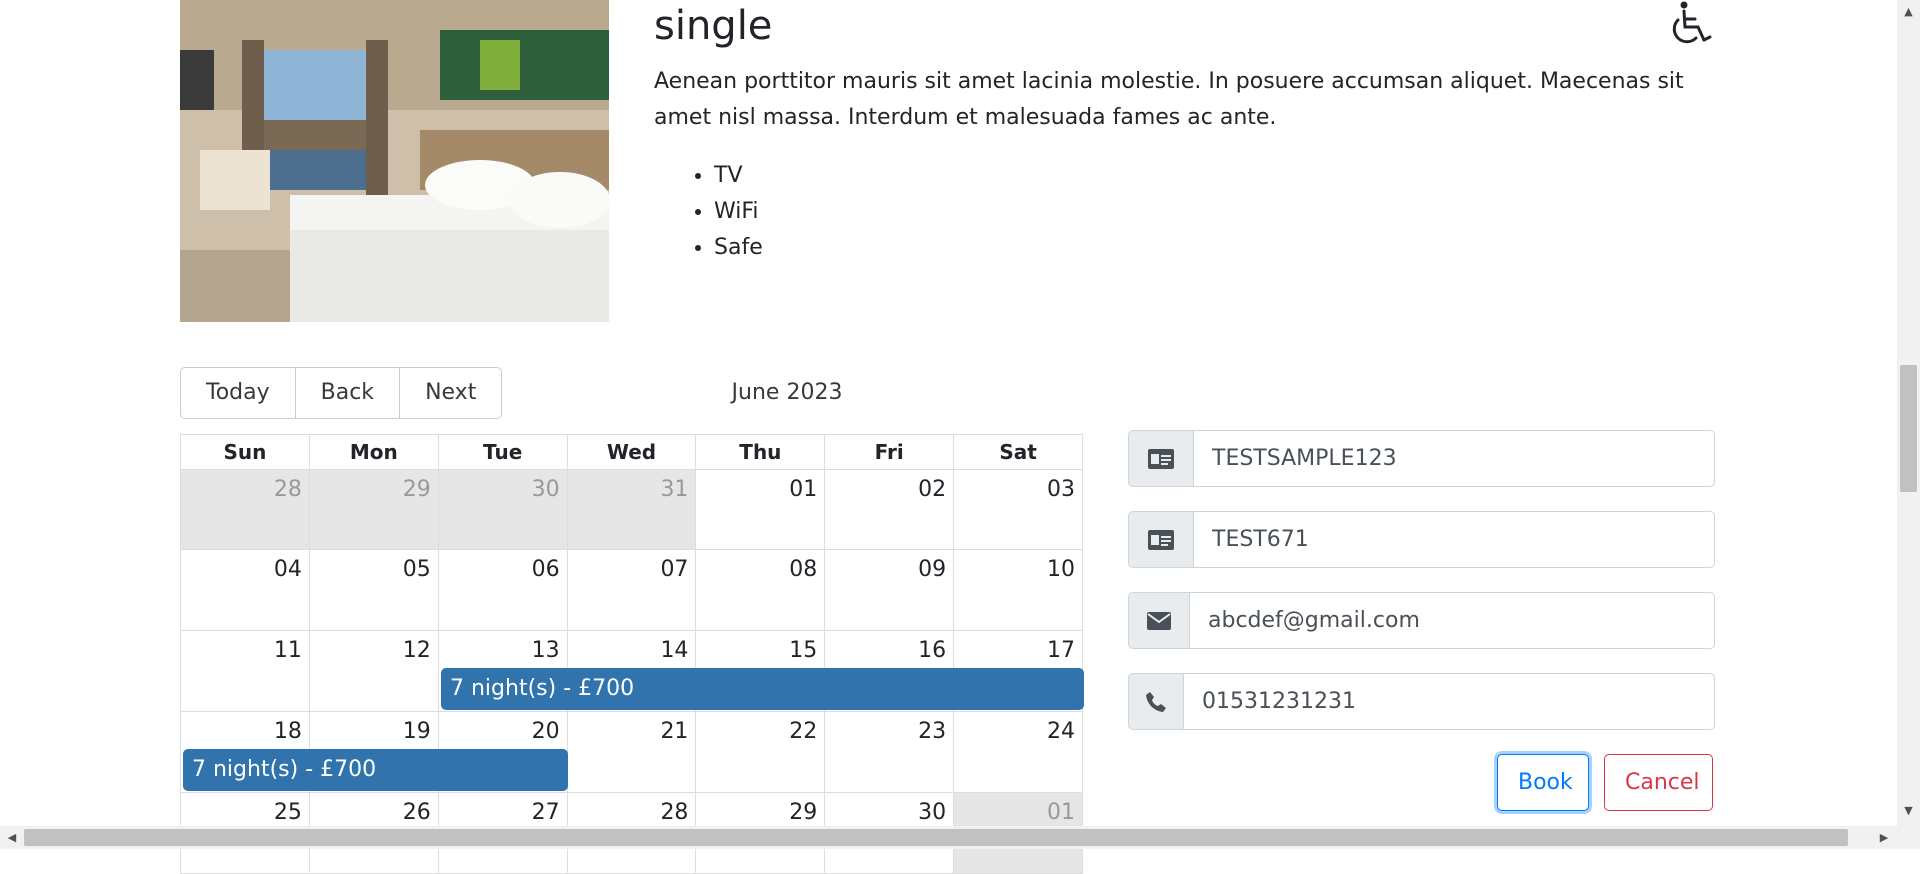 Image resolution: width=1920 pixels, height=874 pixels. I want to click on calendar-nav: Today Back Next, so click(341, 393).